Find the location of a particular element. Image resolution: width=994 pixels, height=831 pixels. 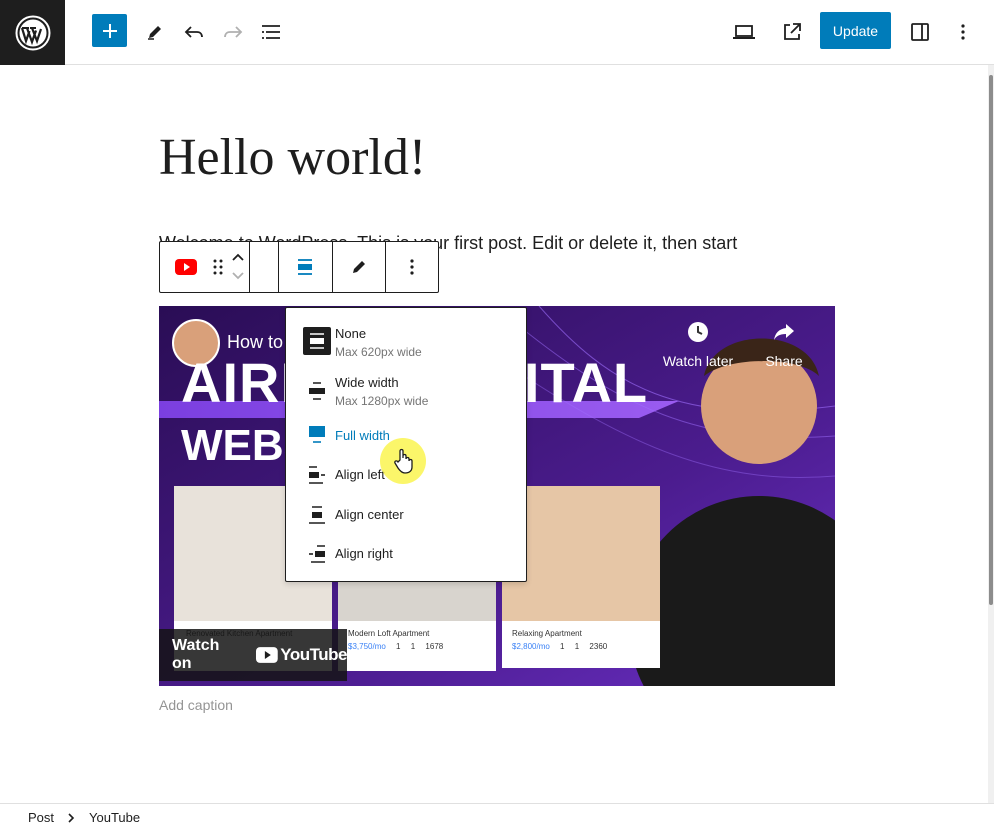

align-button is located at coordinates (306, 267).